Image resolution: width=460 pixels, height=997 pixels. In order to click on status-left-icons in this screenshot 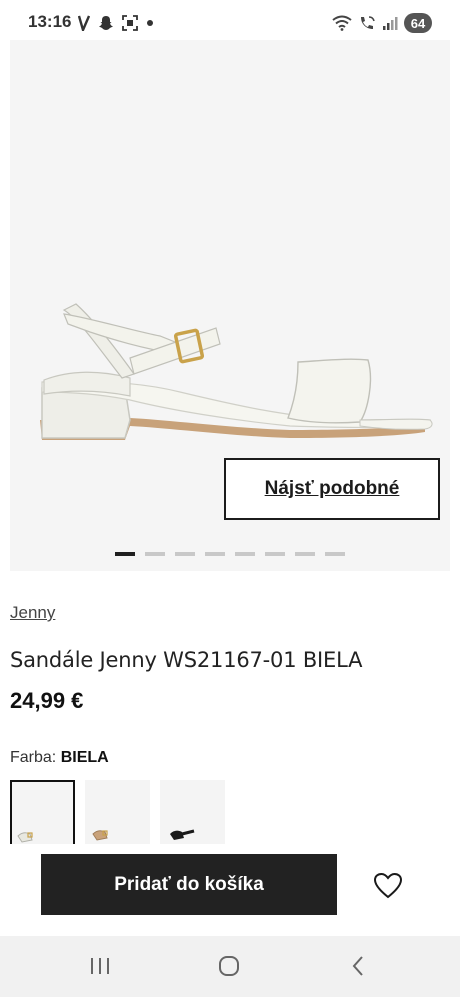, I will do `click(116, 23)`.